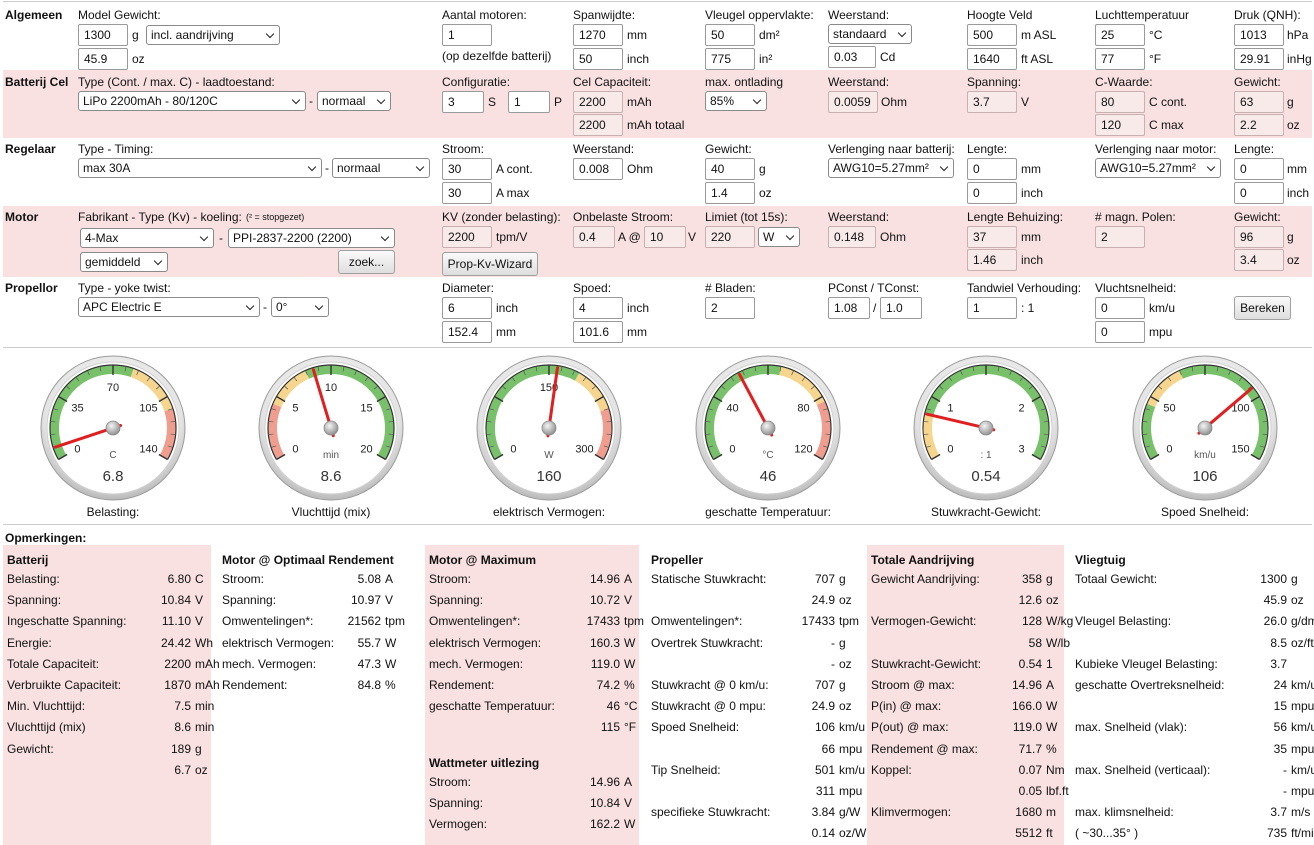 This screenshot has height=845, width=1314. What do you see at coordinates (1120, 308) in the screenshot?
I see `flight-speed-kmh-input: 0` at bounding box center [1120, 308].